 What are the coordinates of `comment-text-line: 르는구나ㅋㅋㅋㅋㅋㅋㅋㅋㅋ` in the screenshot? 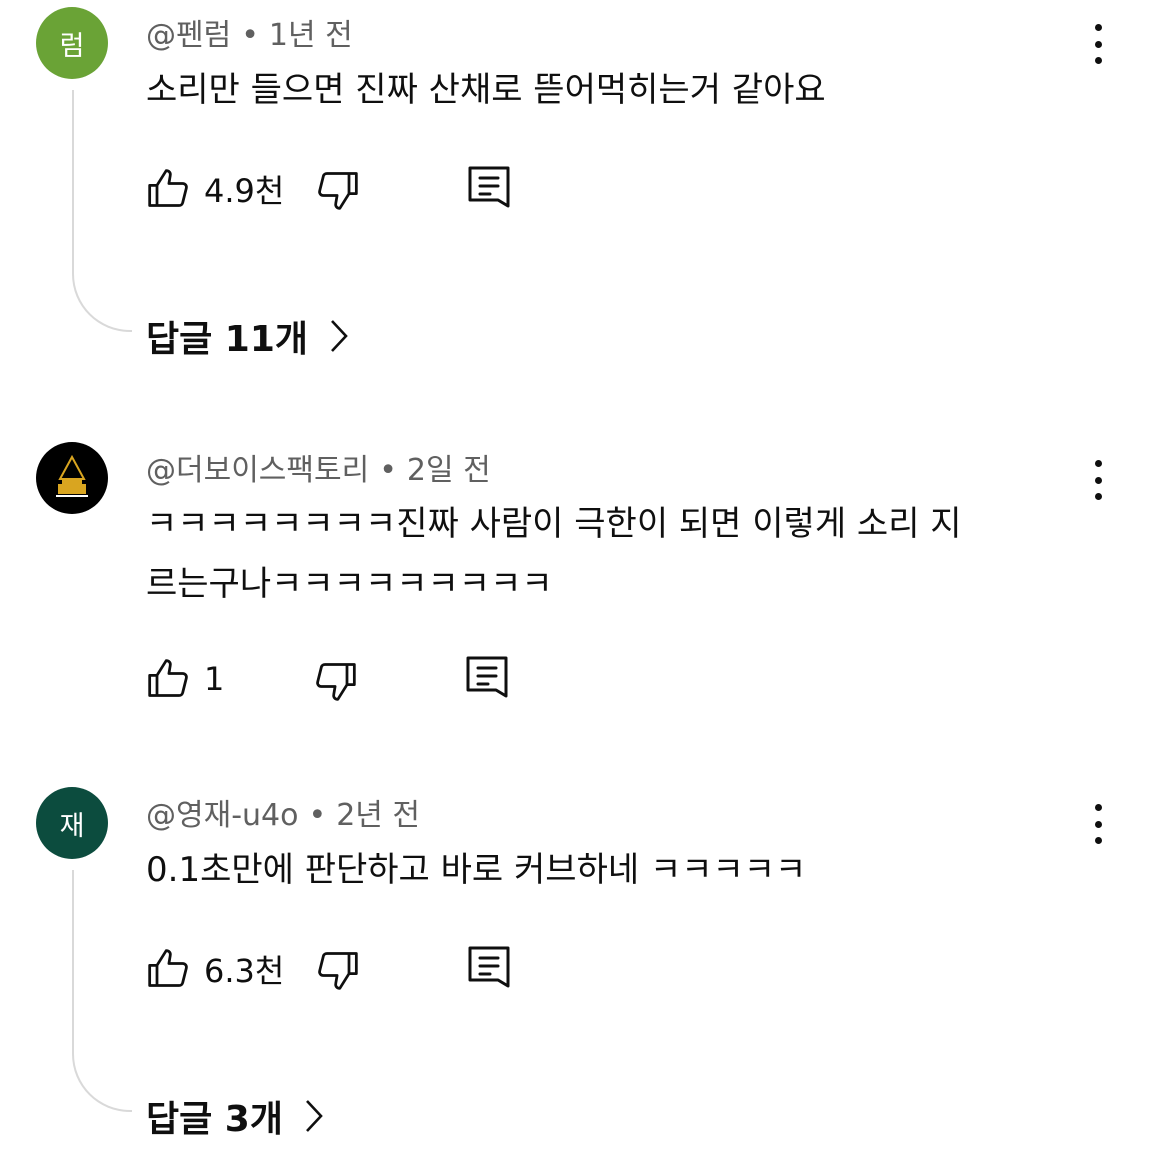 It's located at (349, 584).